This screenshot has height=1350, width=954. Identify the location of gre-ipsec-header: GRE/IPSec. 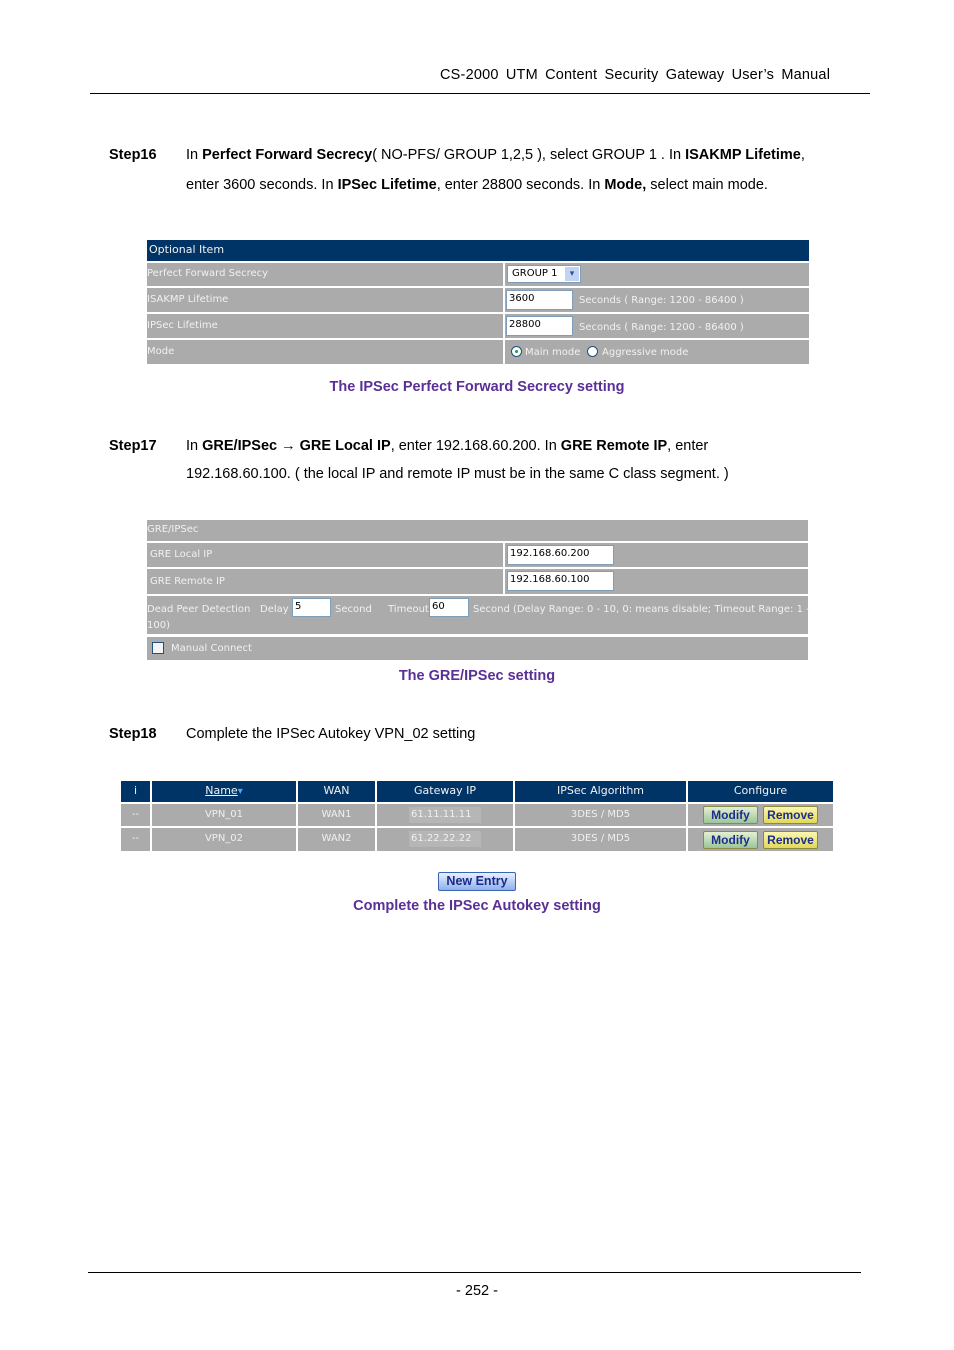
(477, 530).